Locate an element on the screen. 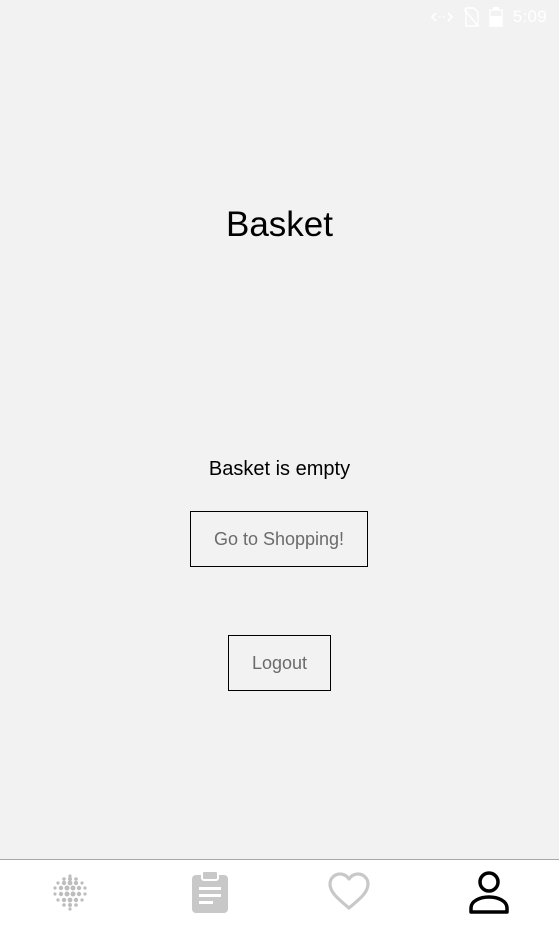  heart-icon is located at coordinates (349, 894).